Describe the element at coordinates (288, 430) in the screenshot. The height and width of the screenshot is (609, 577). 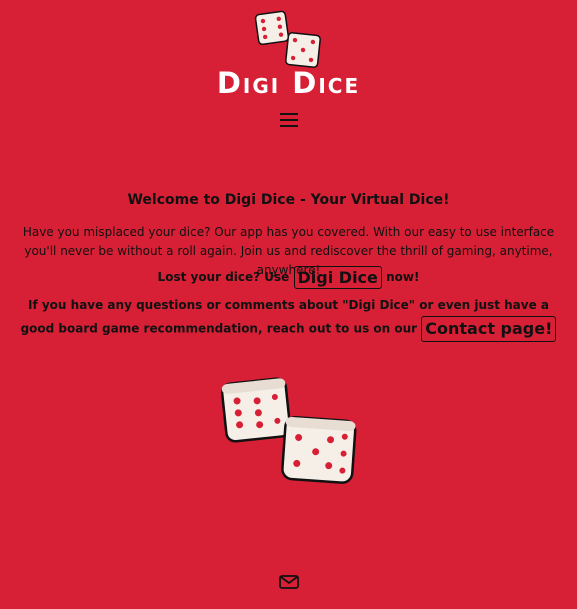
I see `dice-illustration` at that location.